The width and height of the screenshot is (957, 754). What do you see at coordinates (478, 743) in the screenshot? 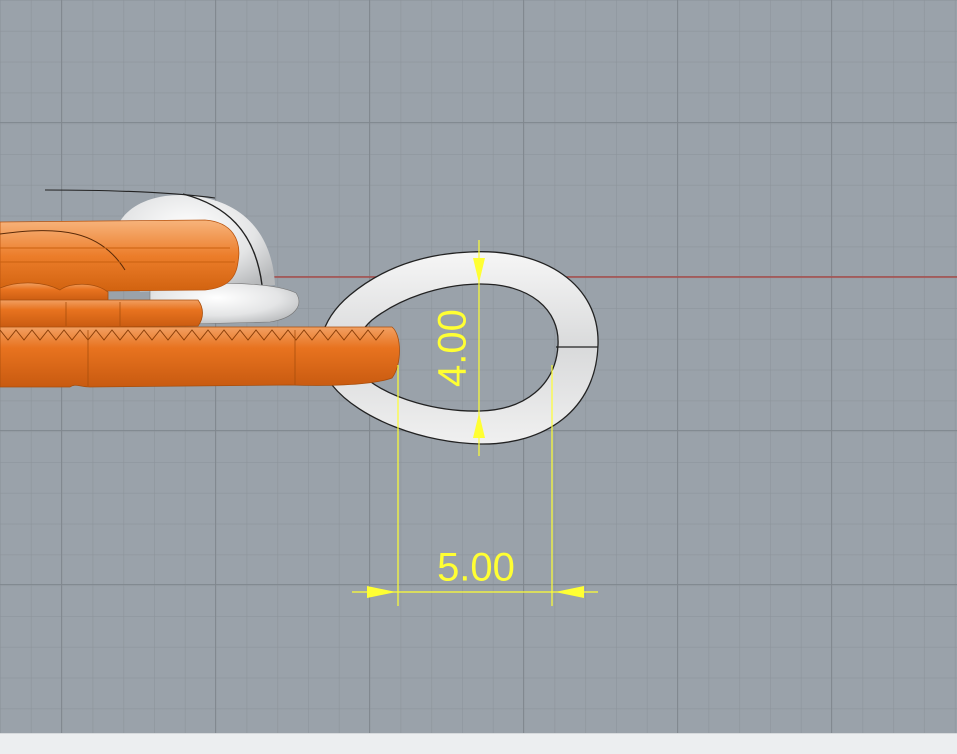
I see `status-bar` at bounding box center [478, 743].